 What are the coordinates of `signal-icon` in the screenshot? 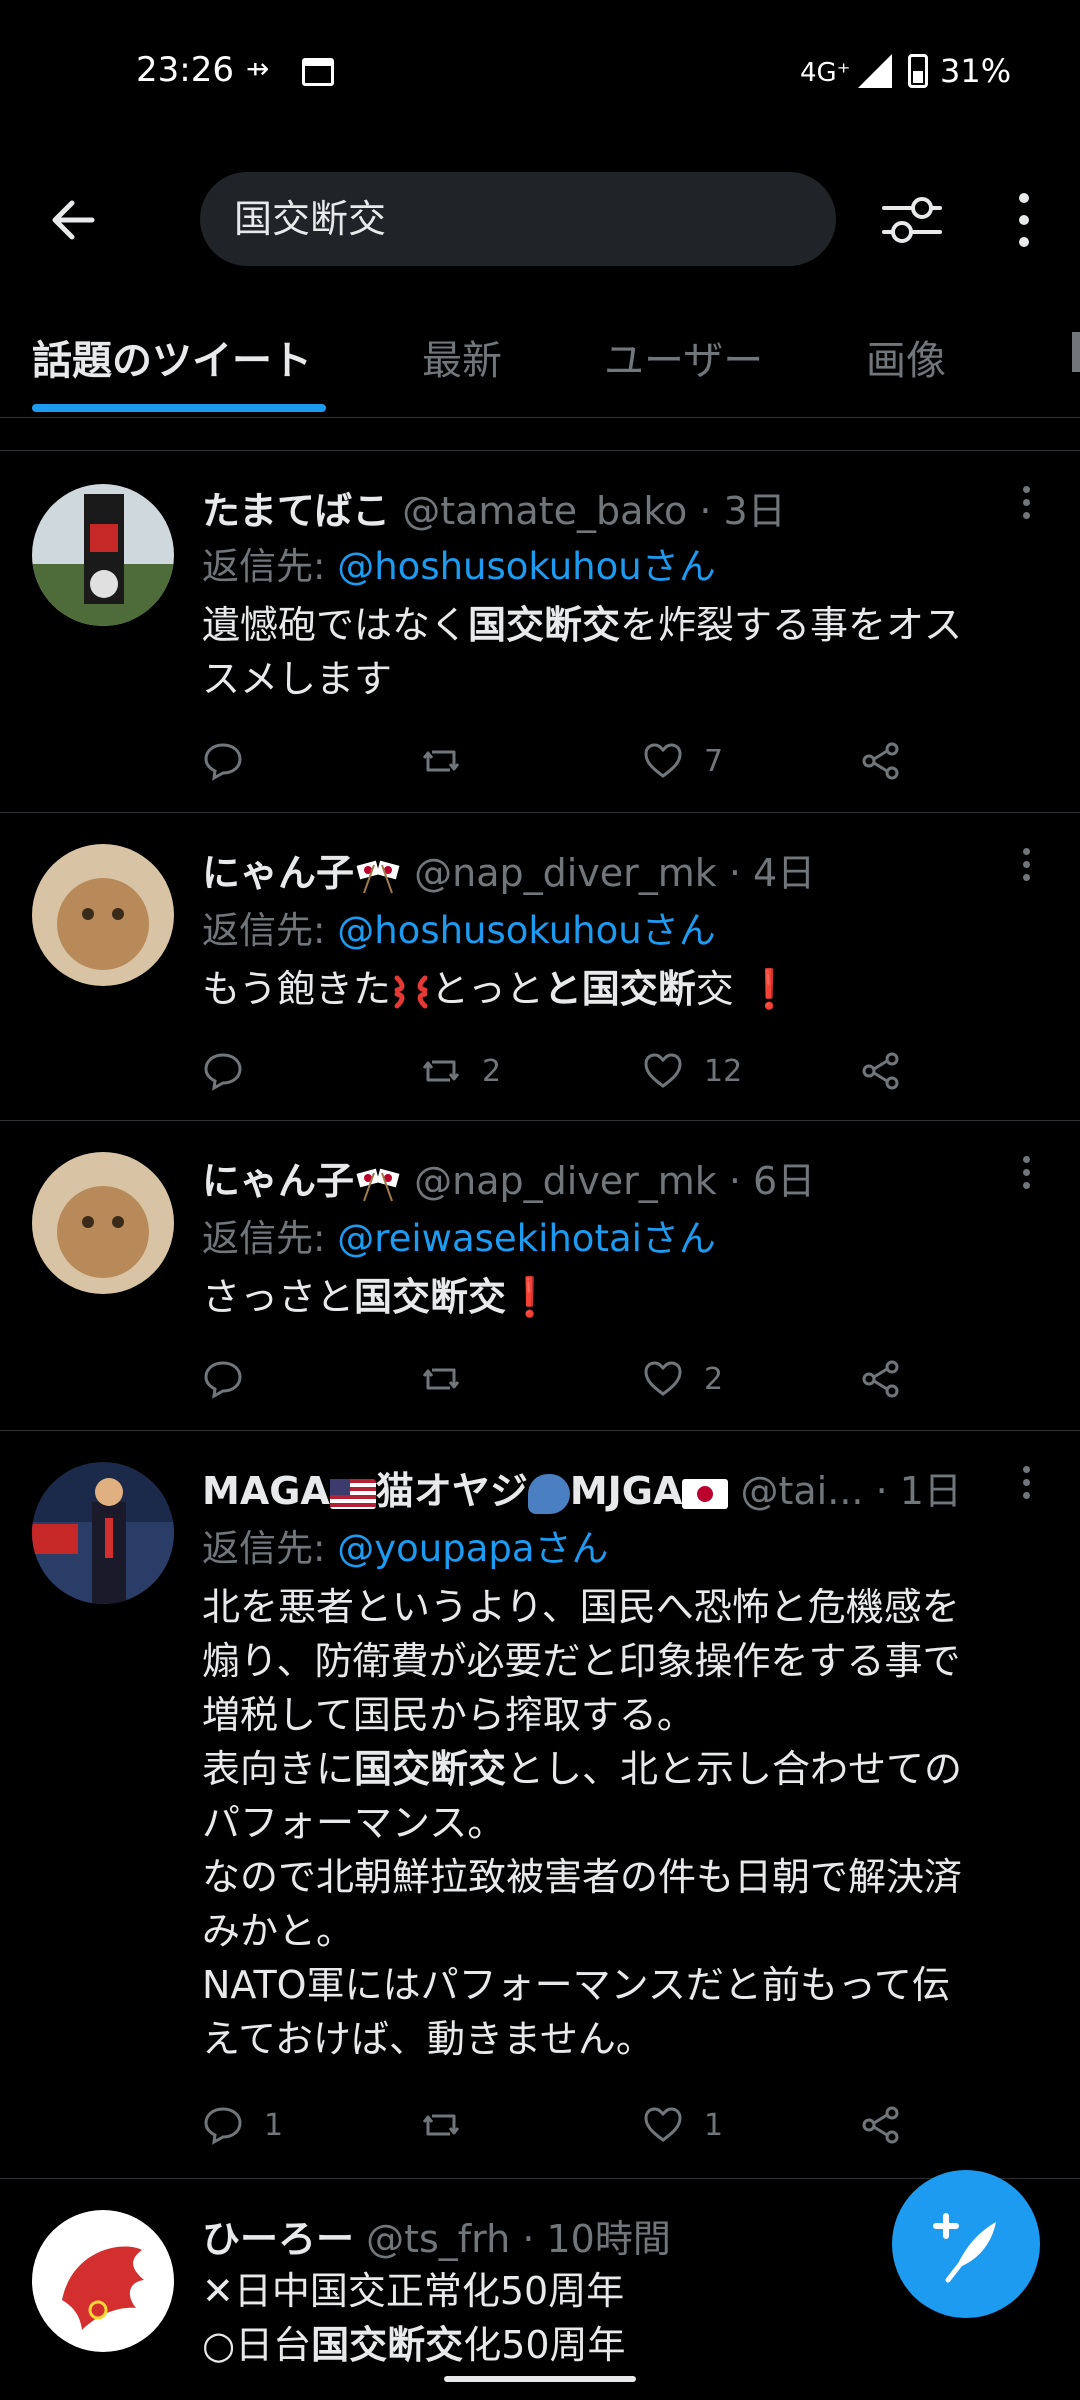 It's located at (875, 71).